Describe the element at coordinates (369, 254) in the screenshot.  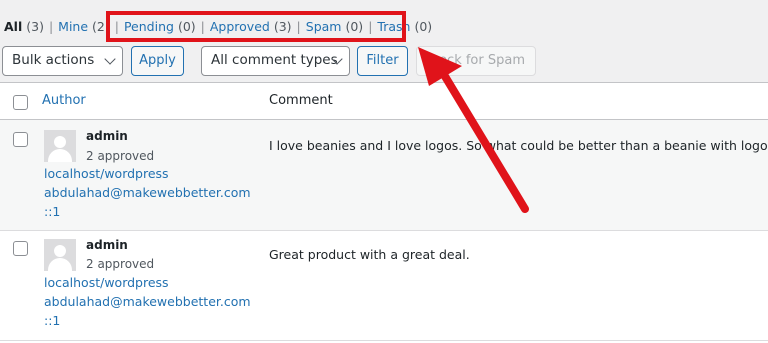
I see `comment-text: Great product with a great deal.` at that location.